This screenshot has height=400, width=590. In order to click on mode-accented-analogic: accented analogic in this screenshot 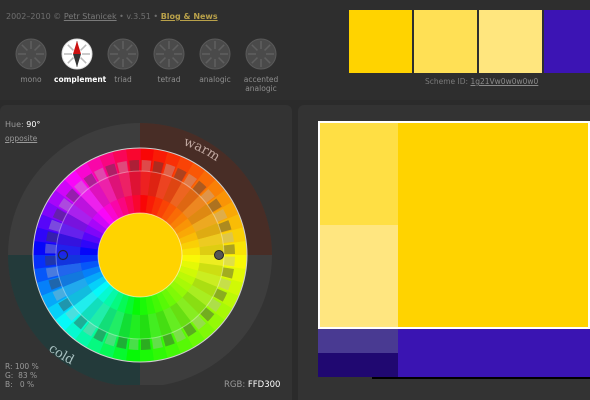, I will do `click(261, 65)`.